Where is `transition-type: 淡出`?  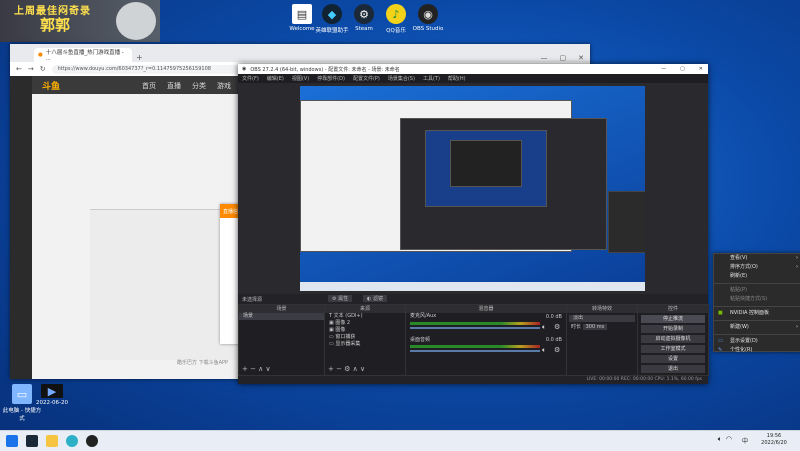 transition-type: 淡出 is located at coordinates (578, 318).